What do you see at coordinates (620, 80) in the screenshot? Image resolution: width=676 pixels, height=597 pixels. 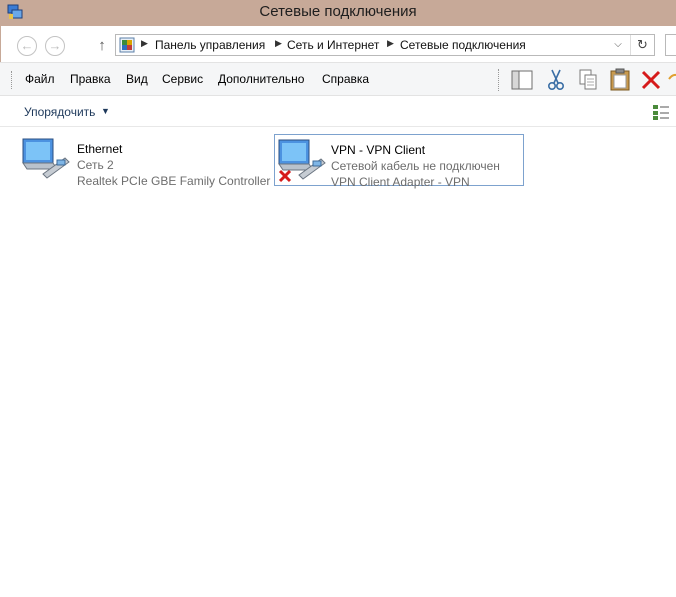 I see `paste-icon` at bounding box center [620, 80].